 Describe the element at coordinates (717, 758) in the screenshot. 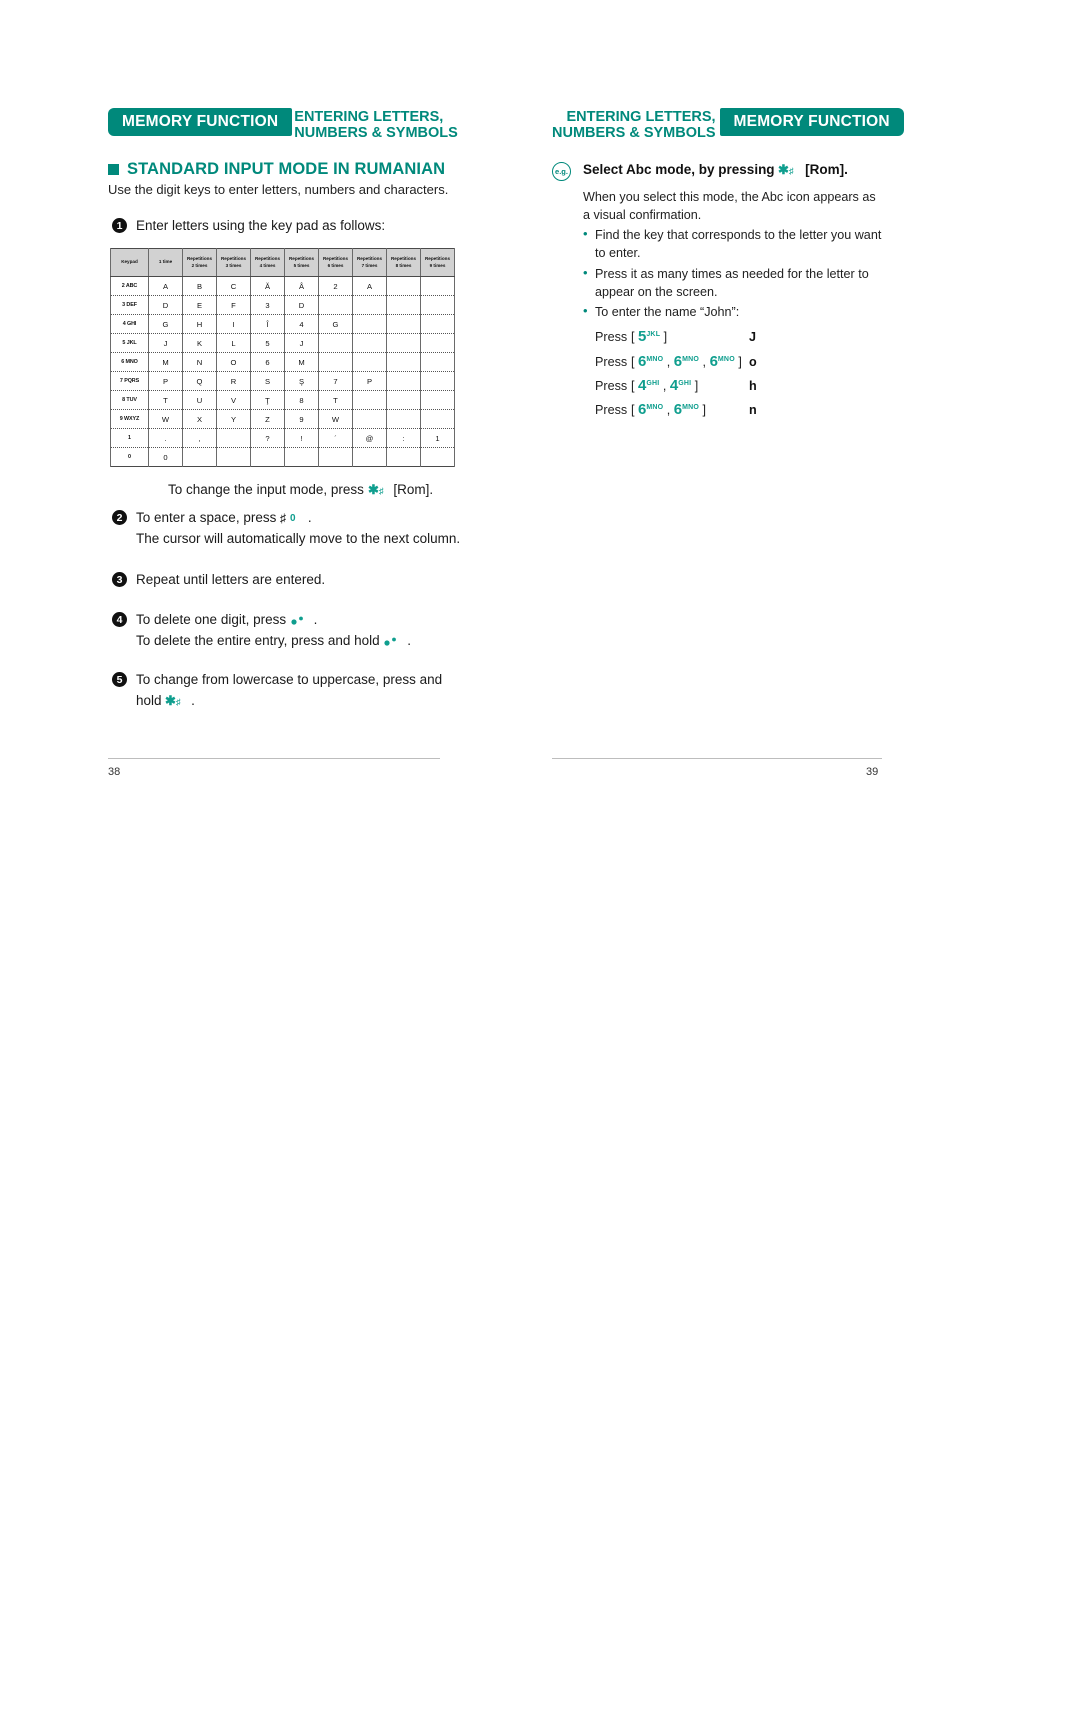

I see `footer-rule-right` at that location.